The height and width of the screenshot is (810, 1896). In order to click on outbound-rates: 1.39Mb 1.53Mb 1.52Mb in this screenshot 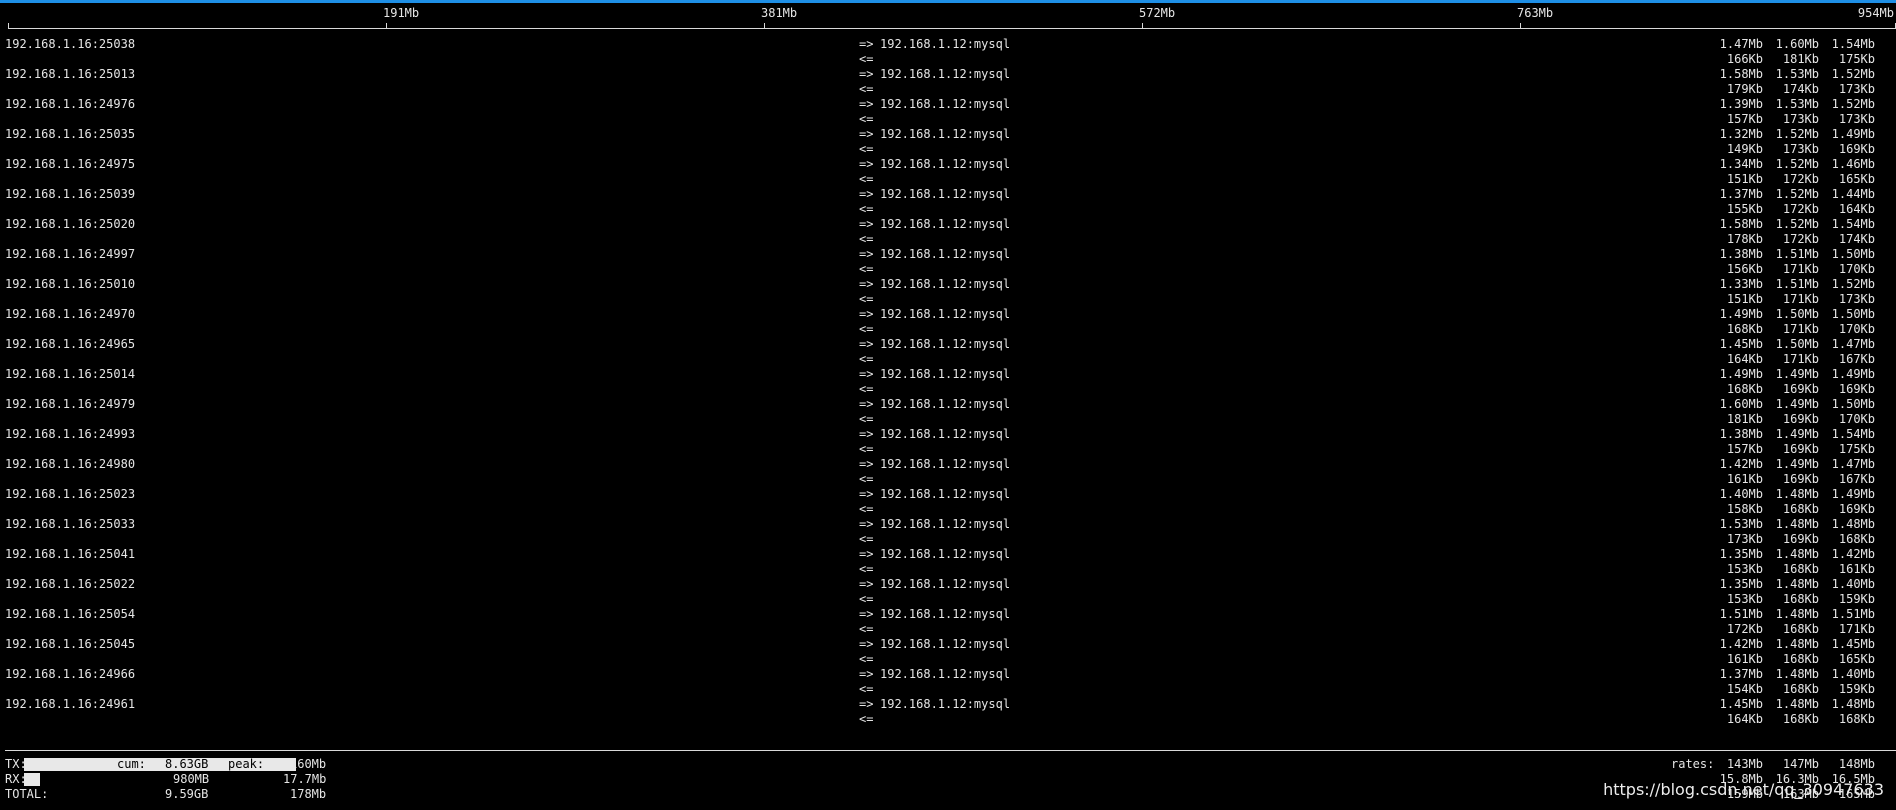, I will do `click(1797, 104)`.